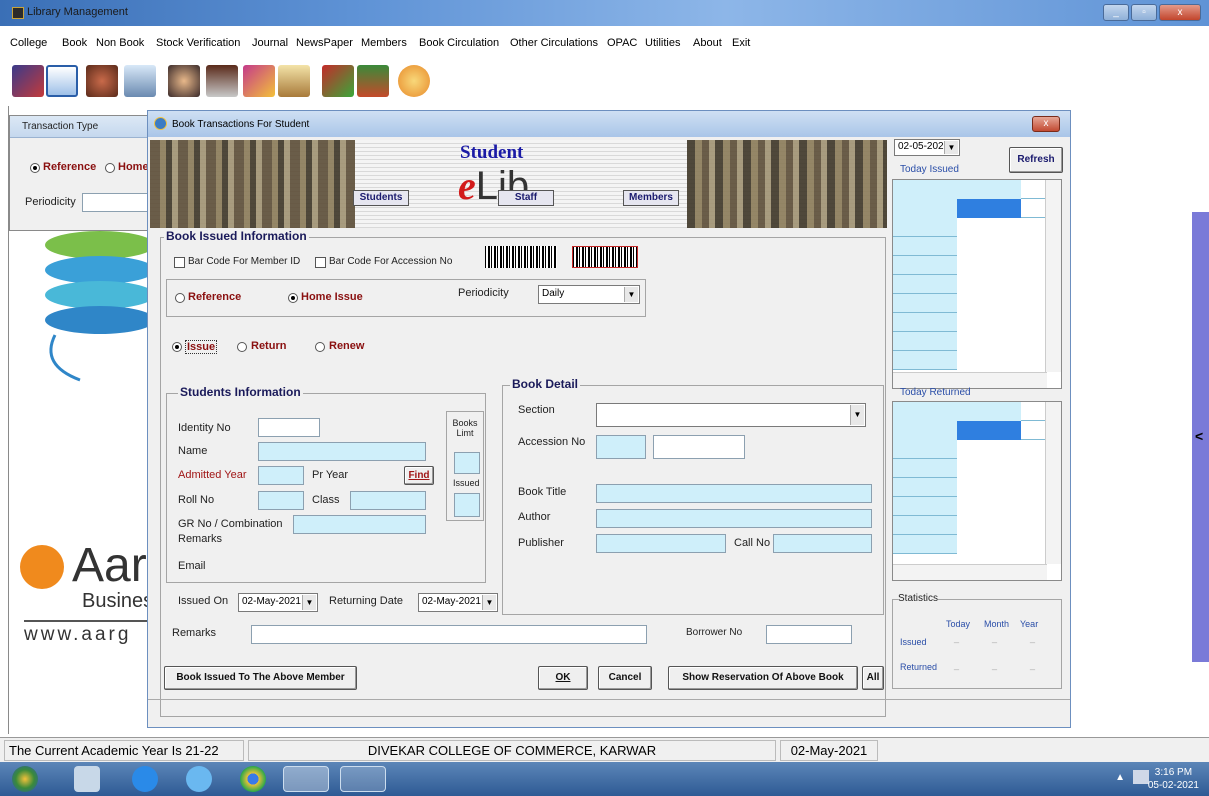  I want to click on refresh-button: Refresh, so click(1036, 160).